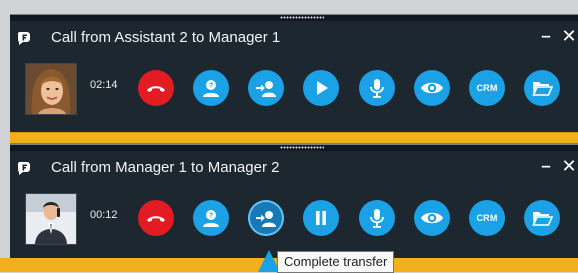  What do you see at coordinates (104, 215) in the screenshot?
I see `call-timer: 00:12` at bounding box center [104, 215].